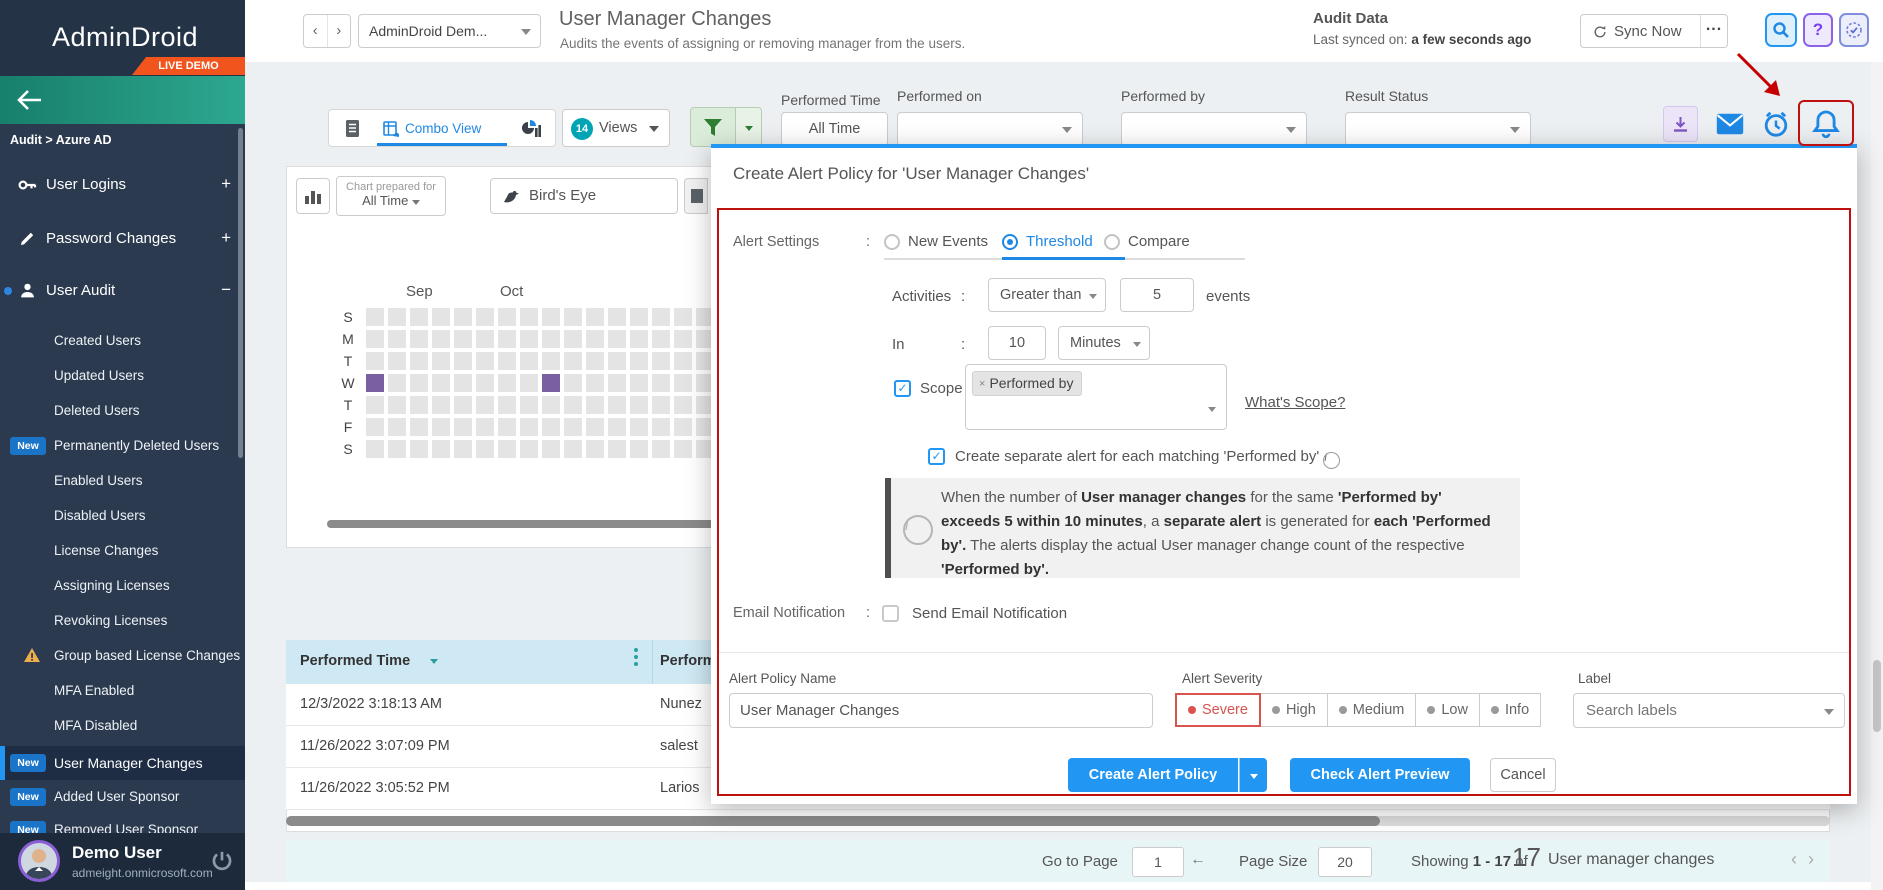 The width and height of the screenshot is (1883, 890). What do you see at coordinates (1447, 710) in the screenshot?
I see `severity-low: Low` at bounding box center [1447, 710].